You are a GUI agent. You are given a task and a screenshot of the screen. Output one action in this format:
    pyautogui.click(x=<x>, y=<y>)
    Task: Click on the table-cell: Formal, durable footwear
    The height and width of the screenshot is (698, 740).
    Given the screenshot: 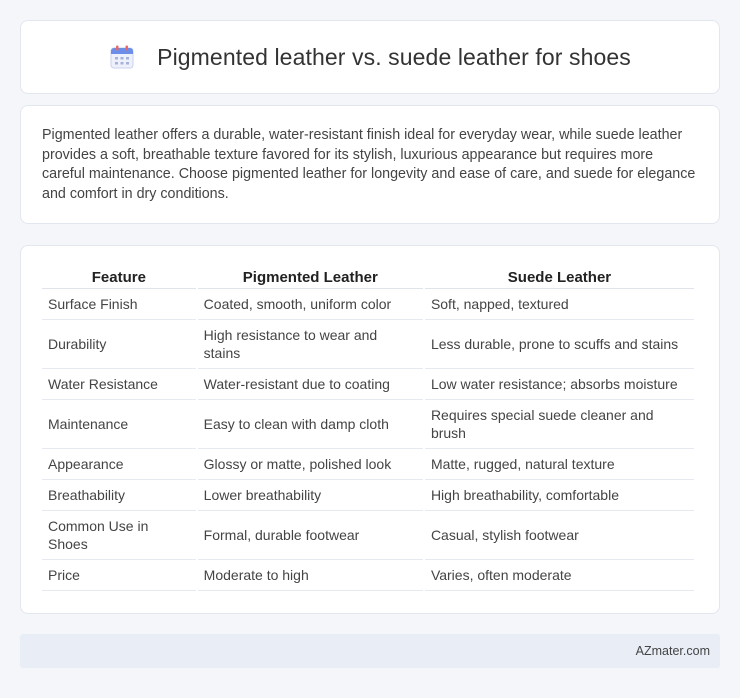 What is the action you would take?
    pyautogui.click(x=310, y=535)
    